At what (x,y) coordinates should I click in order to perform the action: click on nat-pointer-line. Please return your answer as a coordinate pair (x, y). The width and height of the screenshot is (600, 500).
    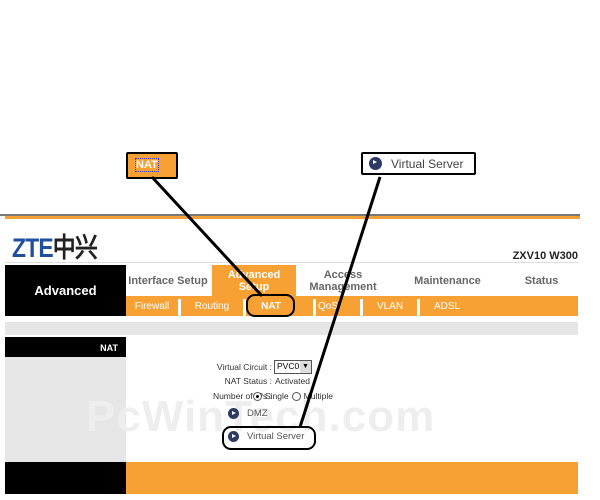
    Looking at the image, I should click on (207, 236).